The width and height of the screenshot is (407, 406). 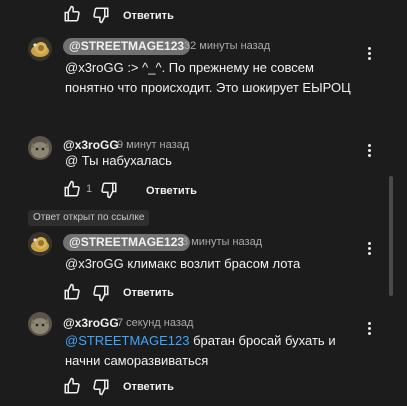 What do you see at coordinates (391, 236) in the screenshot?
I see `scrollbar-thumb` at bounding box center [391, 236].